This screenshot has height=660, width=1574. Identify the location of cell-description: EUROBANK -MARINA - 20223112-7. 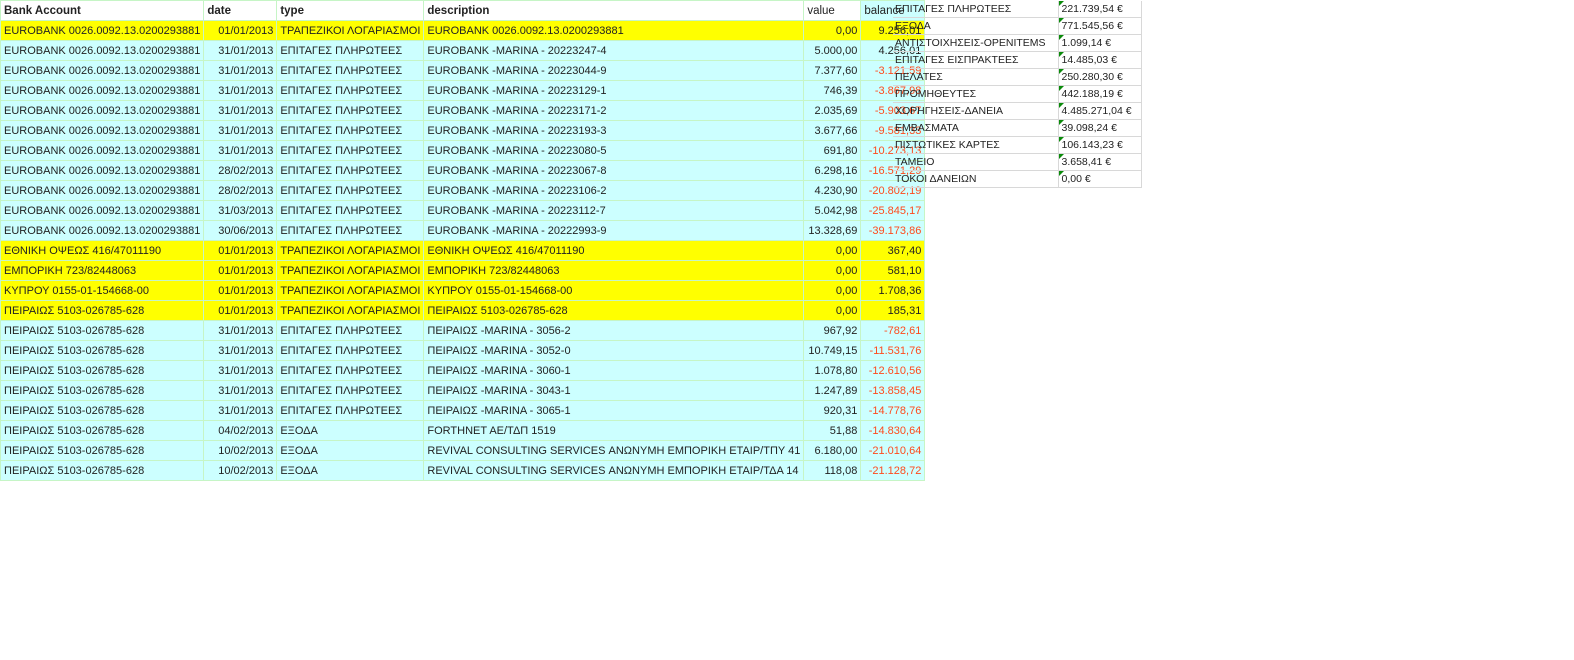
(614, 210).